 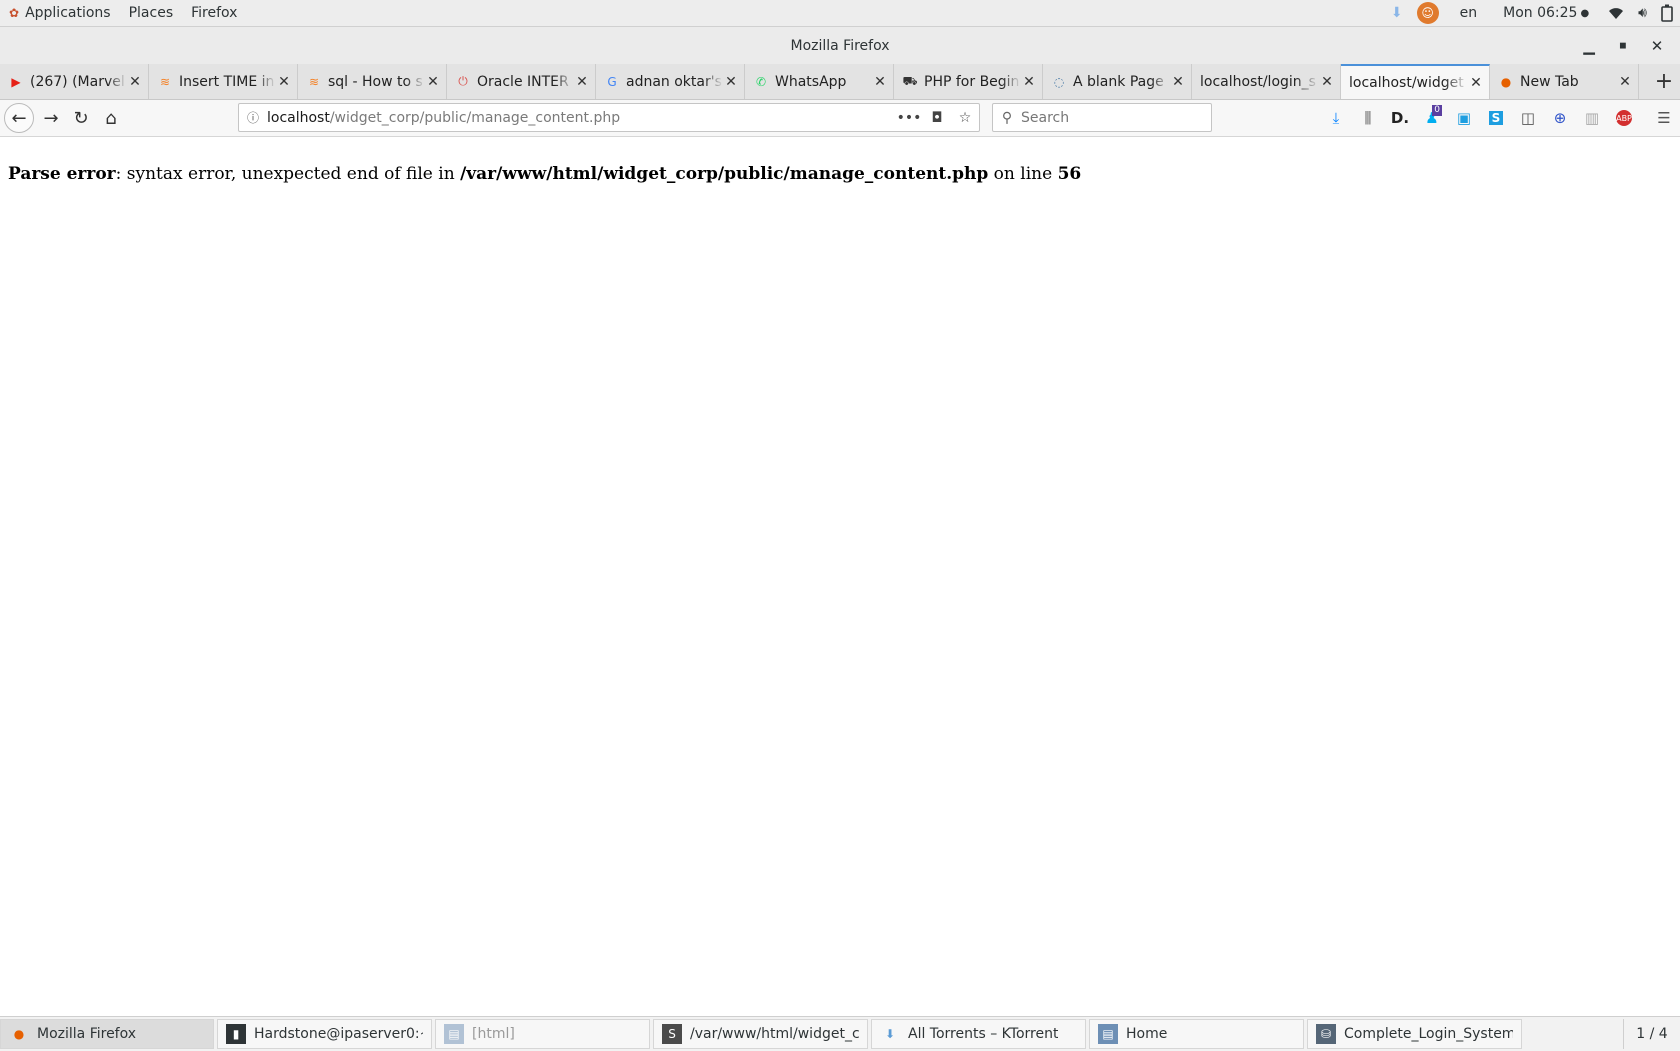 What do you see at coordinates (1326, 1034) in the screenshot?
I see `network-icon: ⛁` at bounding box center [1326, 1034].